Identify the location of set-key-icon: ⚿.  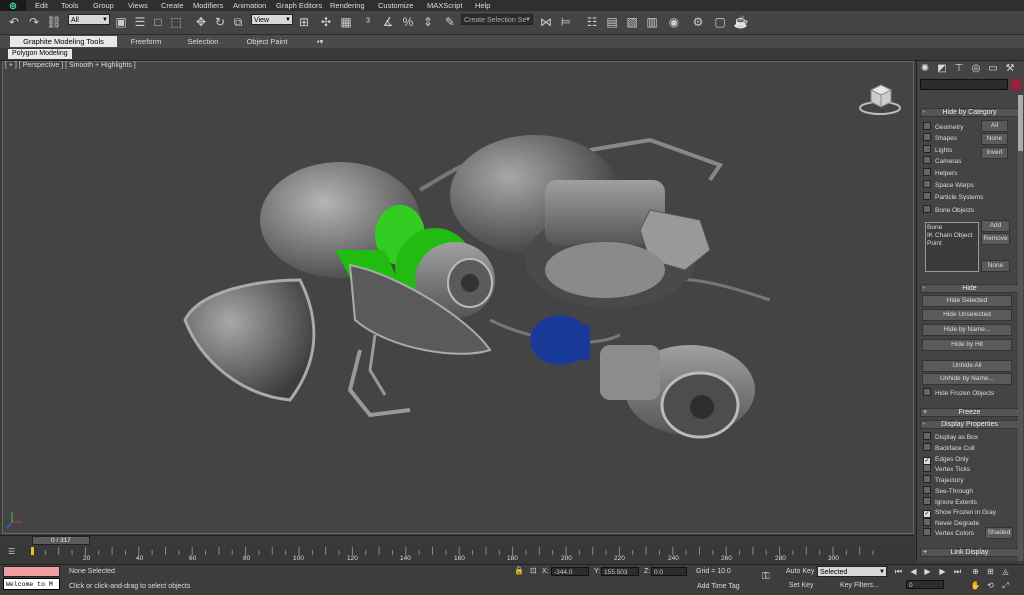
(766, 576).